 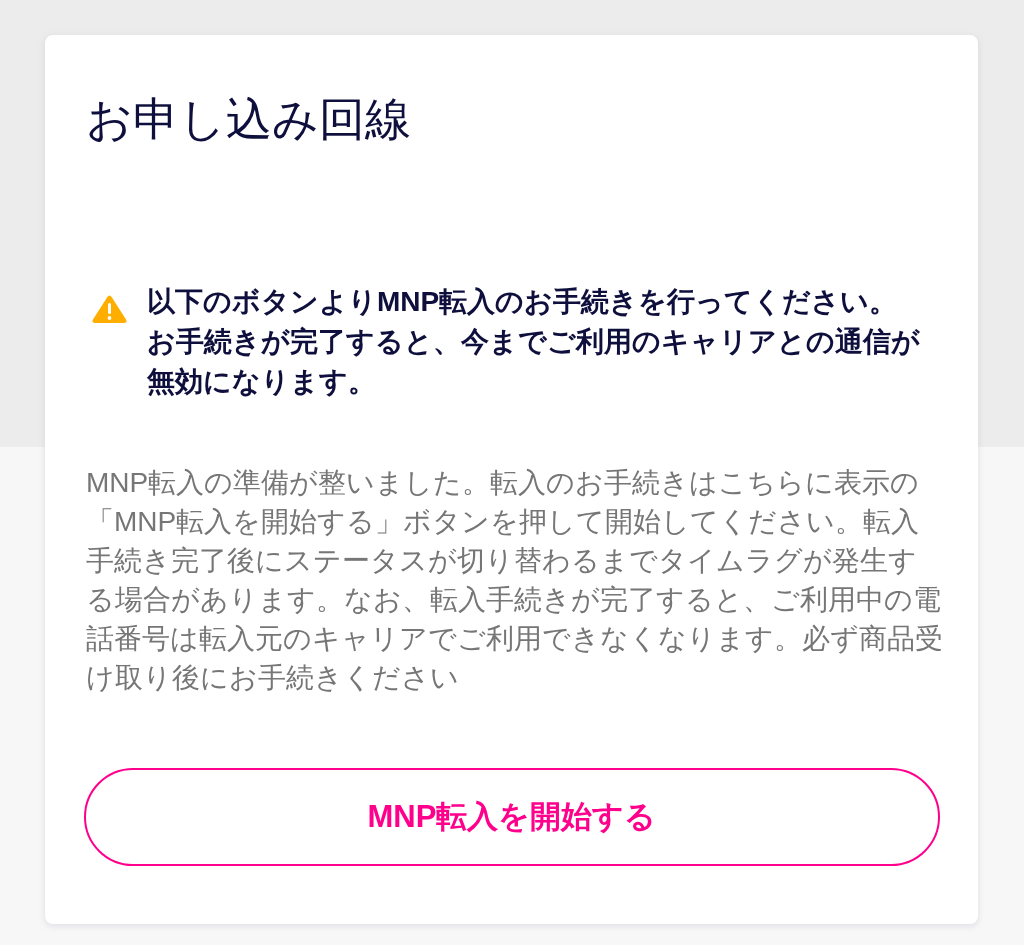 I want to click on warning-text: お手続きが完了すると、今までご利用のキャリアとの通信が無効になります。, so click(x=534, y=362).